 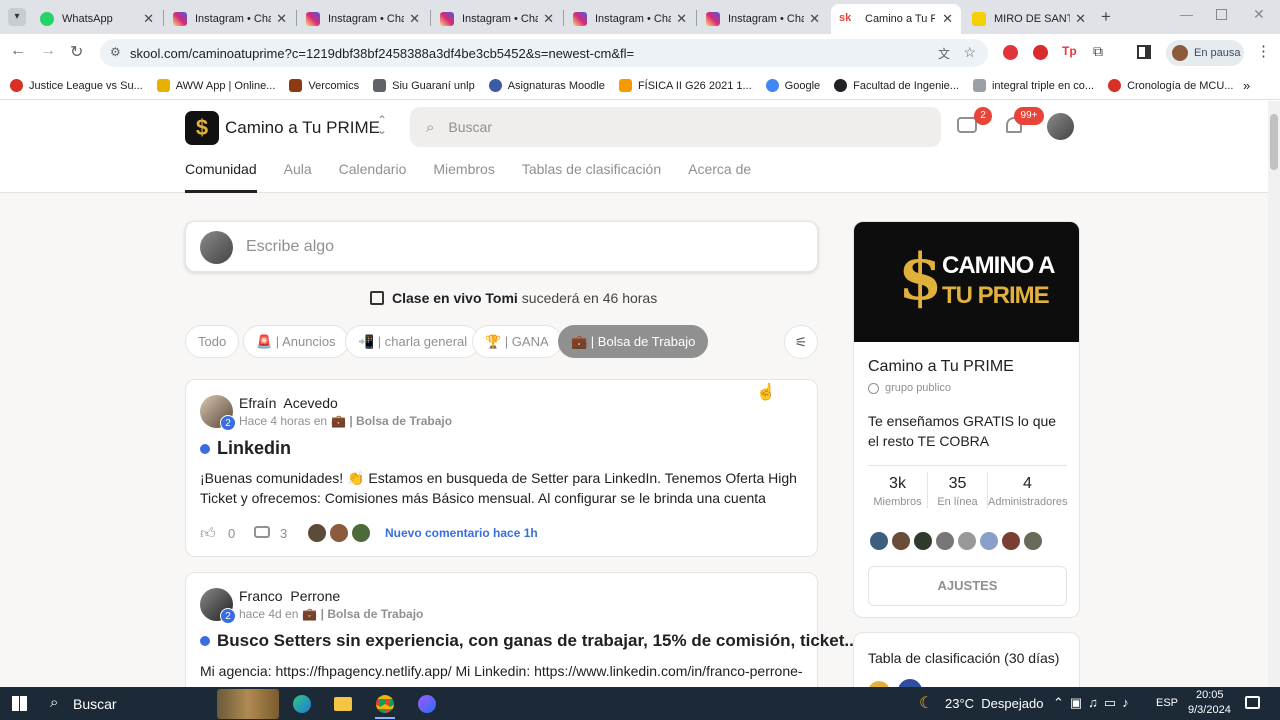 What do you see at coordinates (969, 52) in the screenshot?
I see `bookmark-star-icon: ☆` at bounding box center [969, 52].